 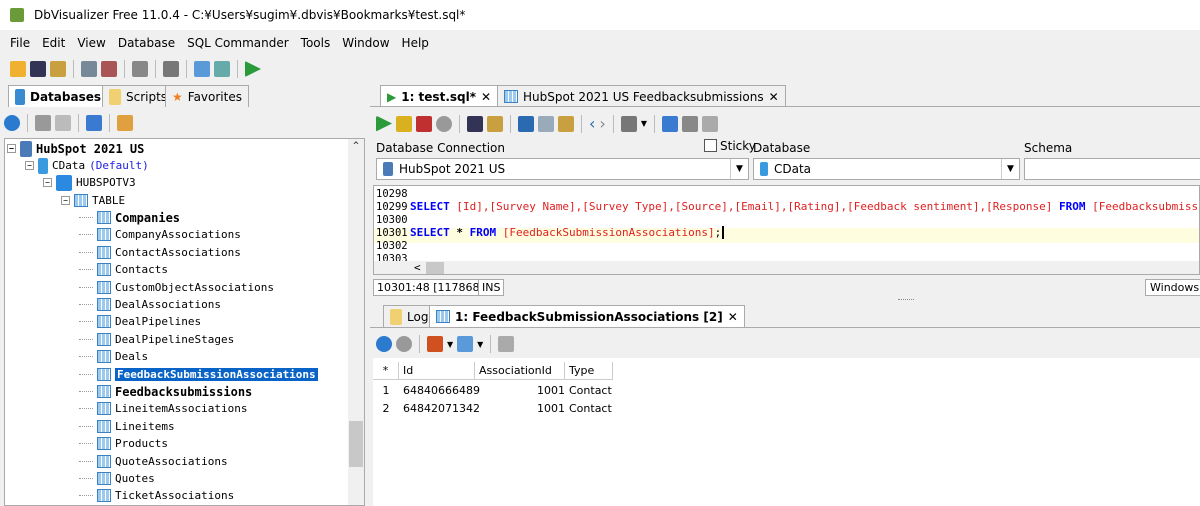 What do you see at coordinates (109, 69) in the screenshot?
I see `disconnect-icon` at bounding box center [109, 69].